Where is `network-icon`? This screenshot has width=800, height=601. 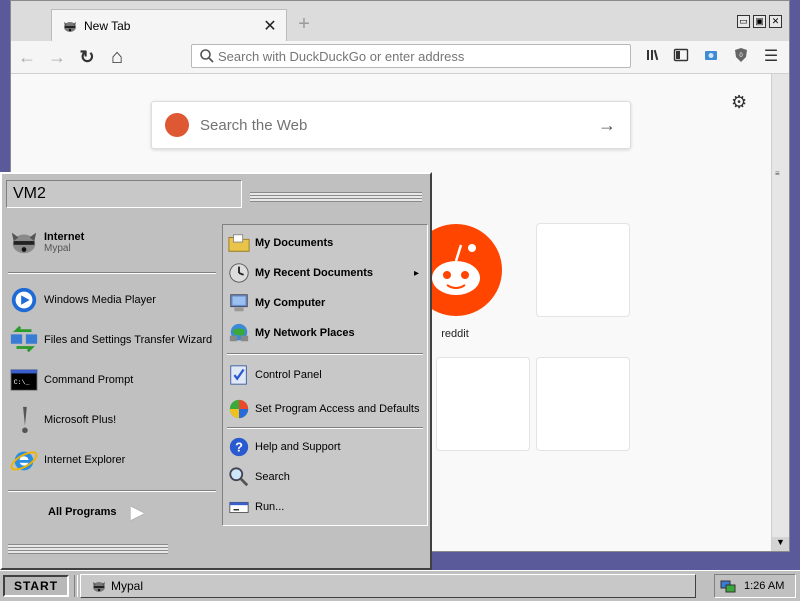 network-icon is located at coordinates (239, 333).